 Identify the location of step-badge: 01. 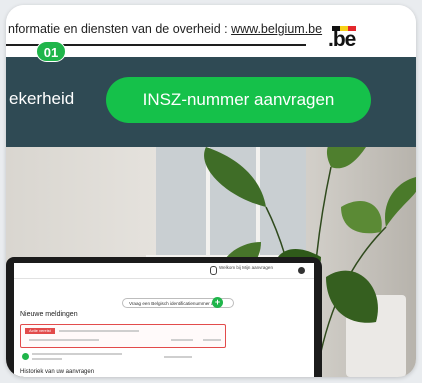
(51, 51).